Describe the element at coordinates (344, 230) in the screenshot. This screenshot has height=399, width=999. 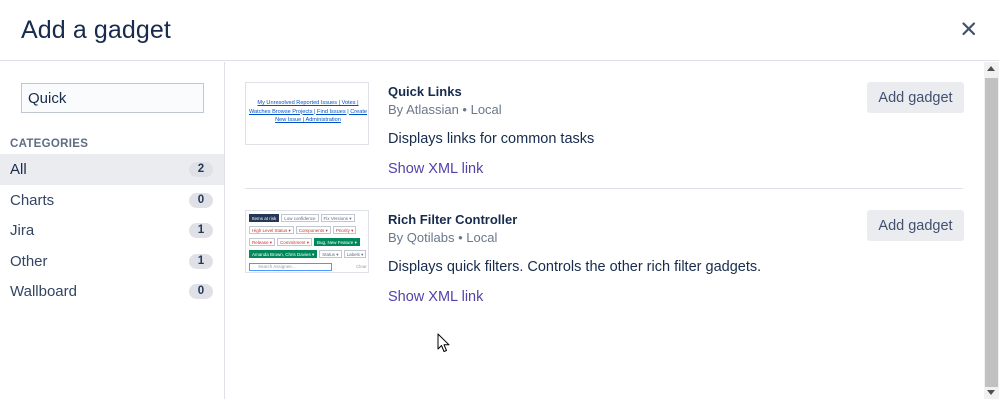
I see `thumbnail-chip: Priority ▾` at that location.